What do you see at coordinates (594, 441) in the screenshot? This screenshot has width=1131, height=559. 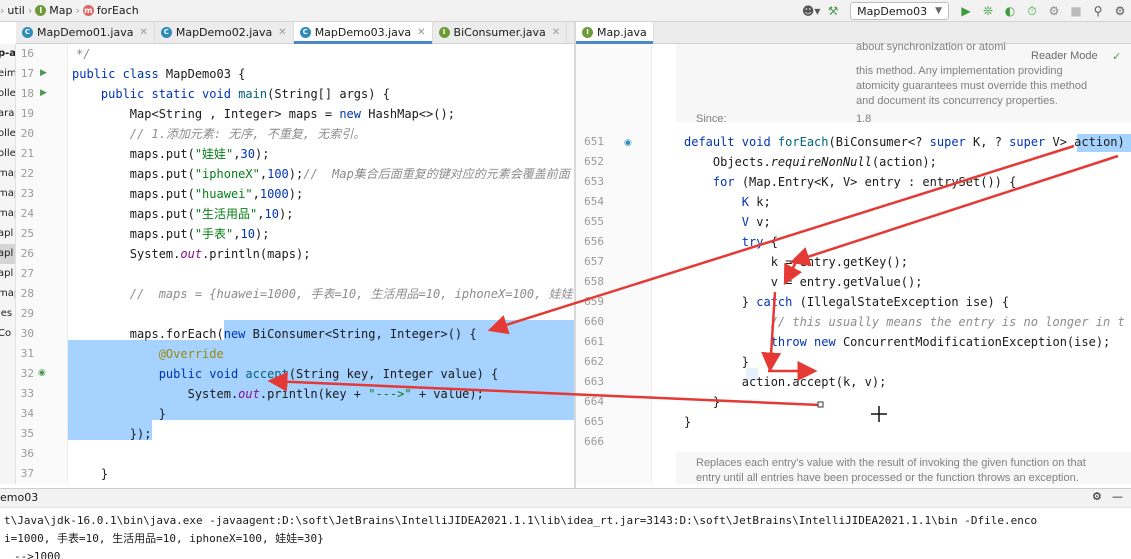 I see `line-number: 666` at bounding box center [594, 441].